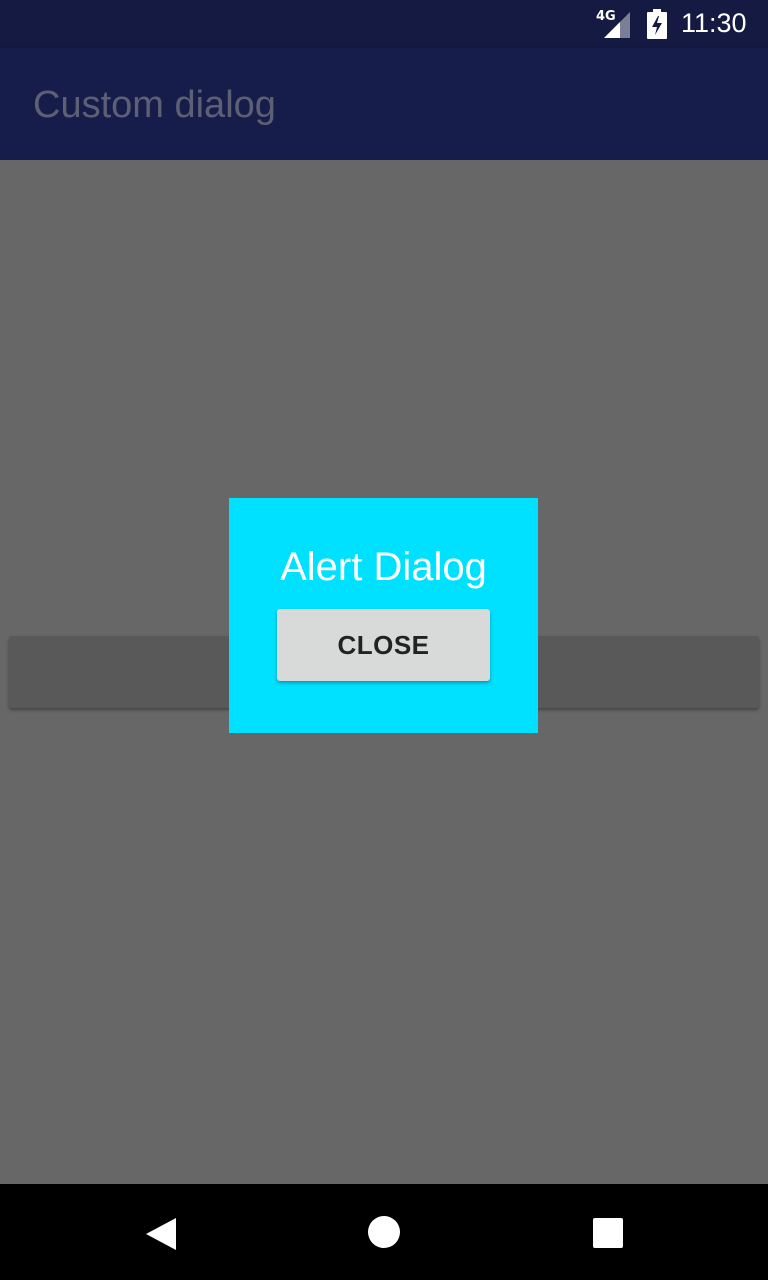 The image size is (768, 1280). What do you see at coordinates (617, 25) in the screenshot?
I see `signal-icon` at bounding box center [617, 25].